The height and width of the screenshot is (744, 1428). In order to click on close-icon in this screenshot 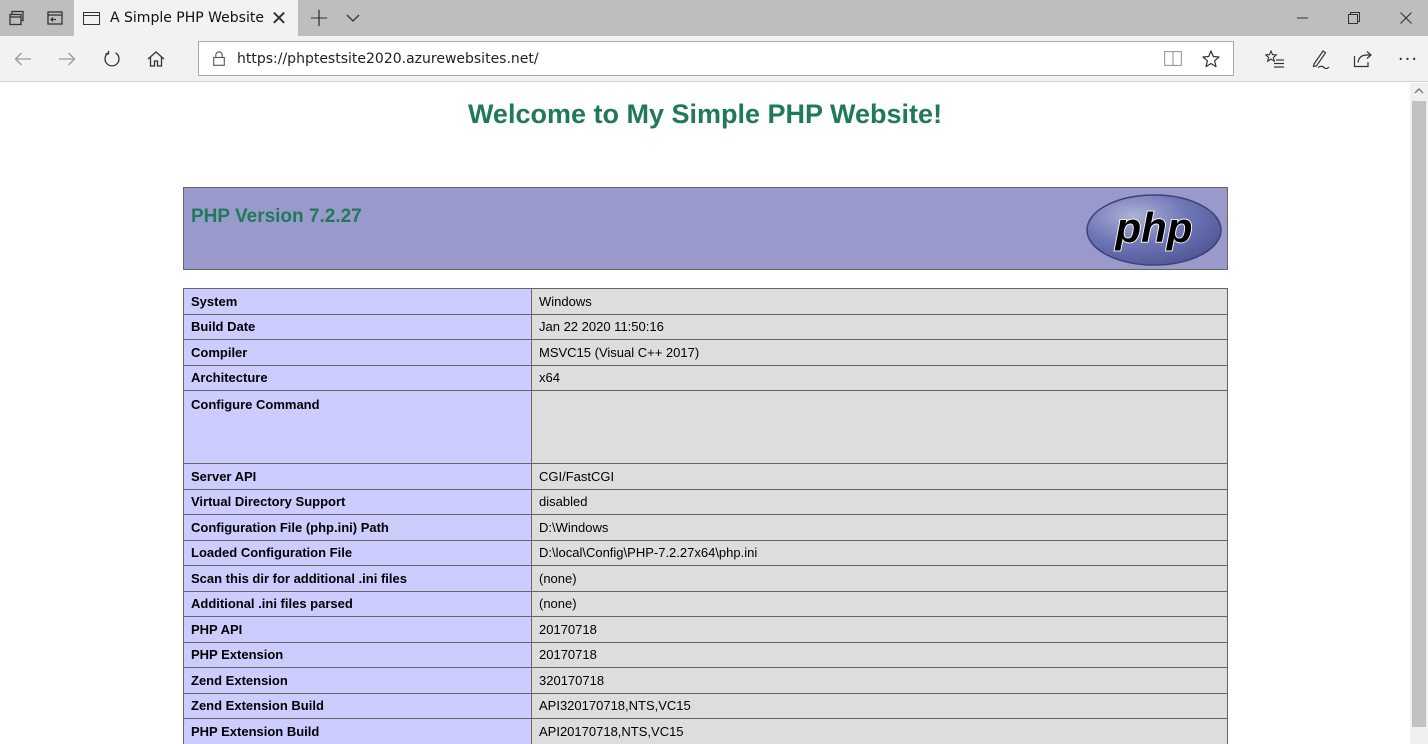, I will do `click(1406, 18)`.